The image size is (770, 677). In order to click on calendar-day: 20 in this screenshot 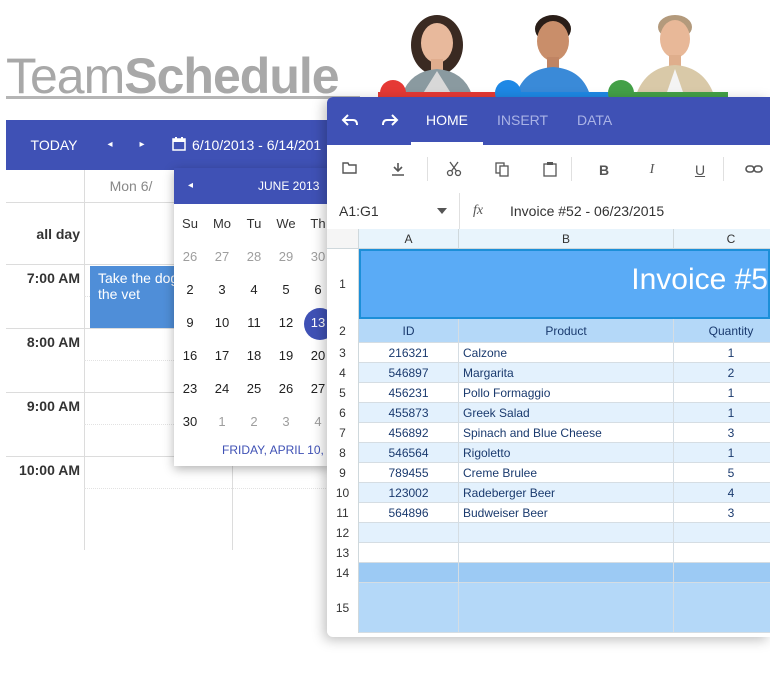, I will do `click(316, 355)`.